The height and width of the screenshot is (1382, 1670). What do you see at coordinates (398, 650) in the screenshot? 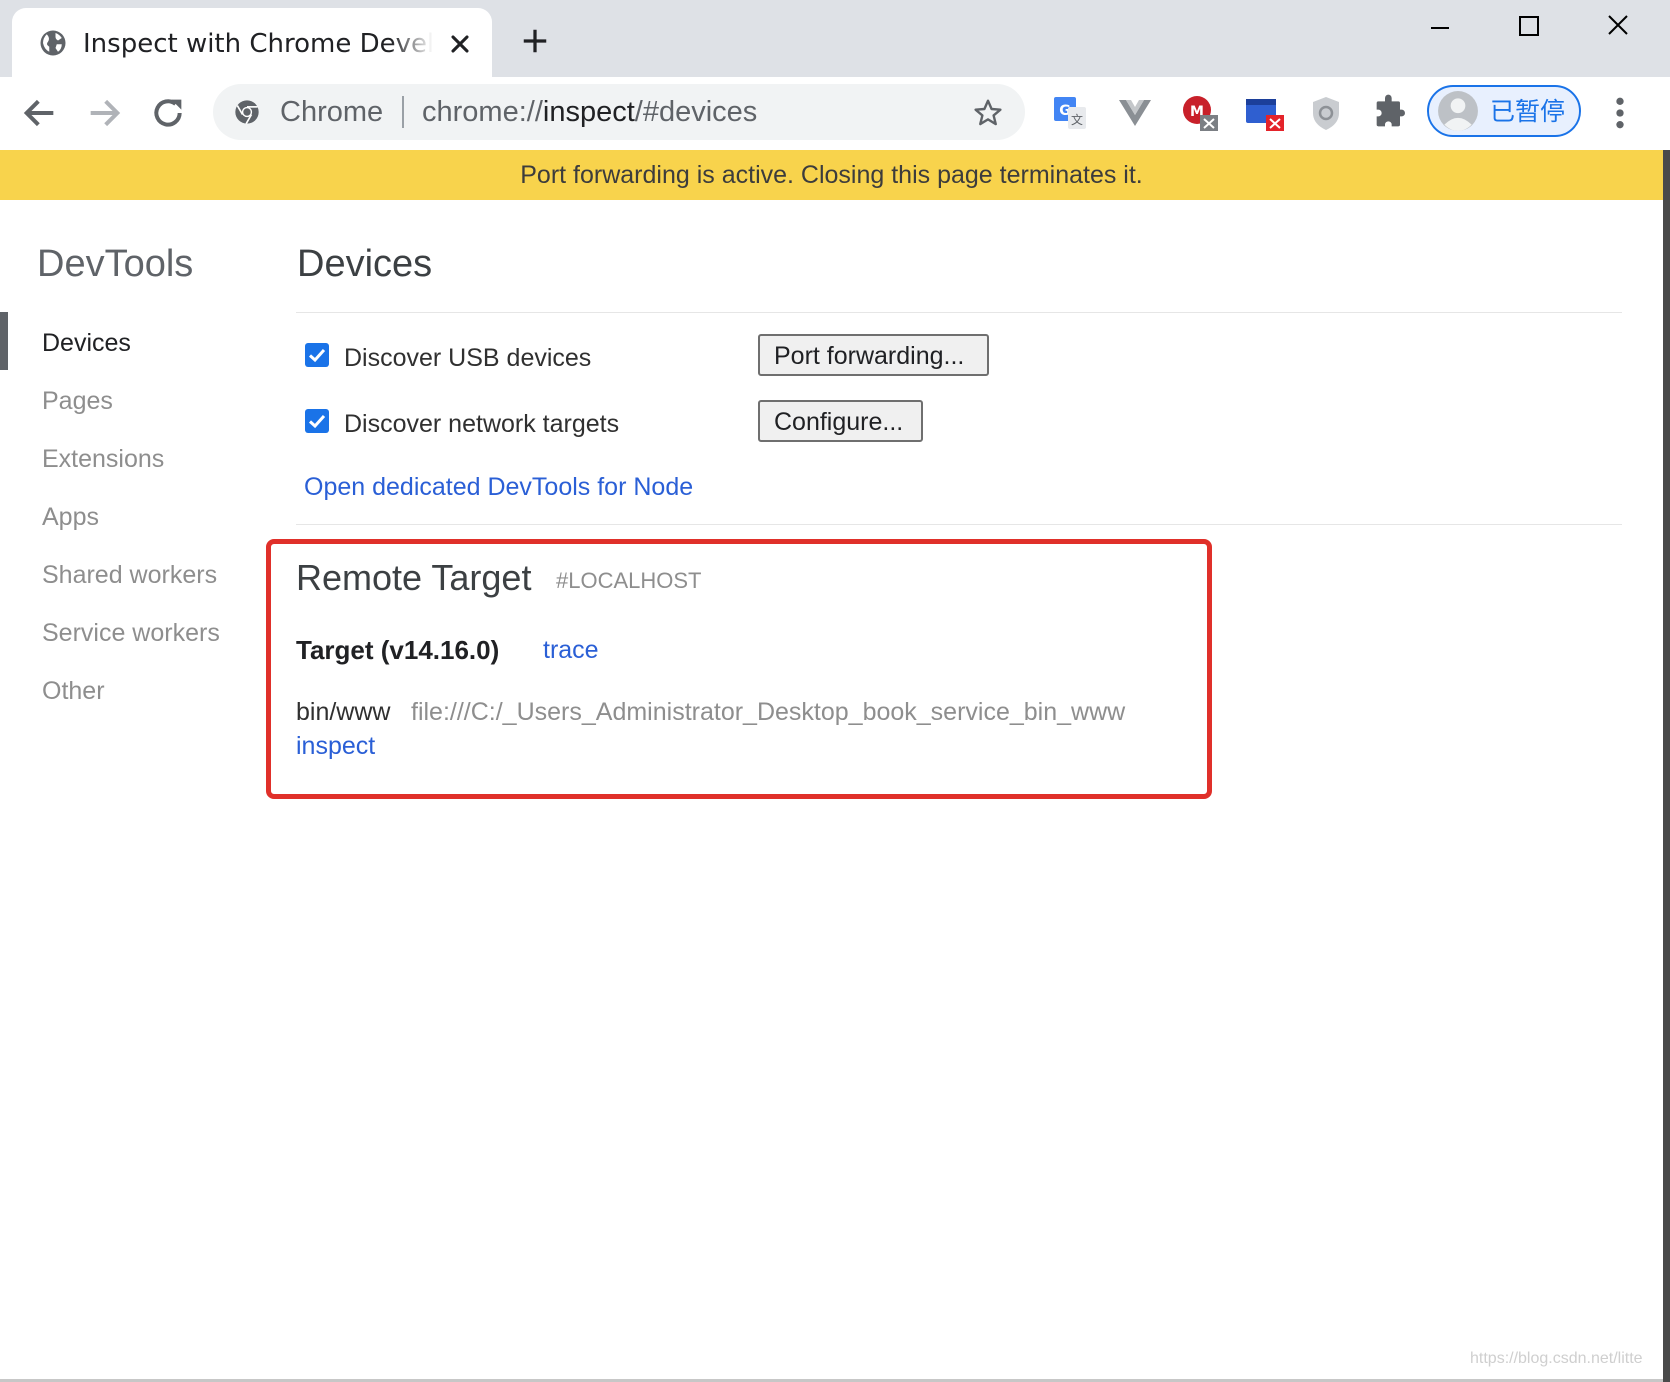
I see `target-name: Target (v14.16.0)` at bounding box center [398, 650].